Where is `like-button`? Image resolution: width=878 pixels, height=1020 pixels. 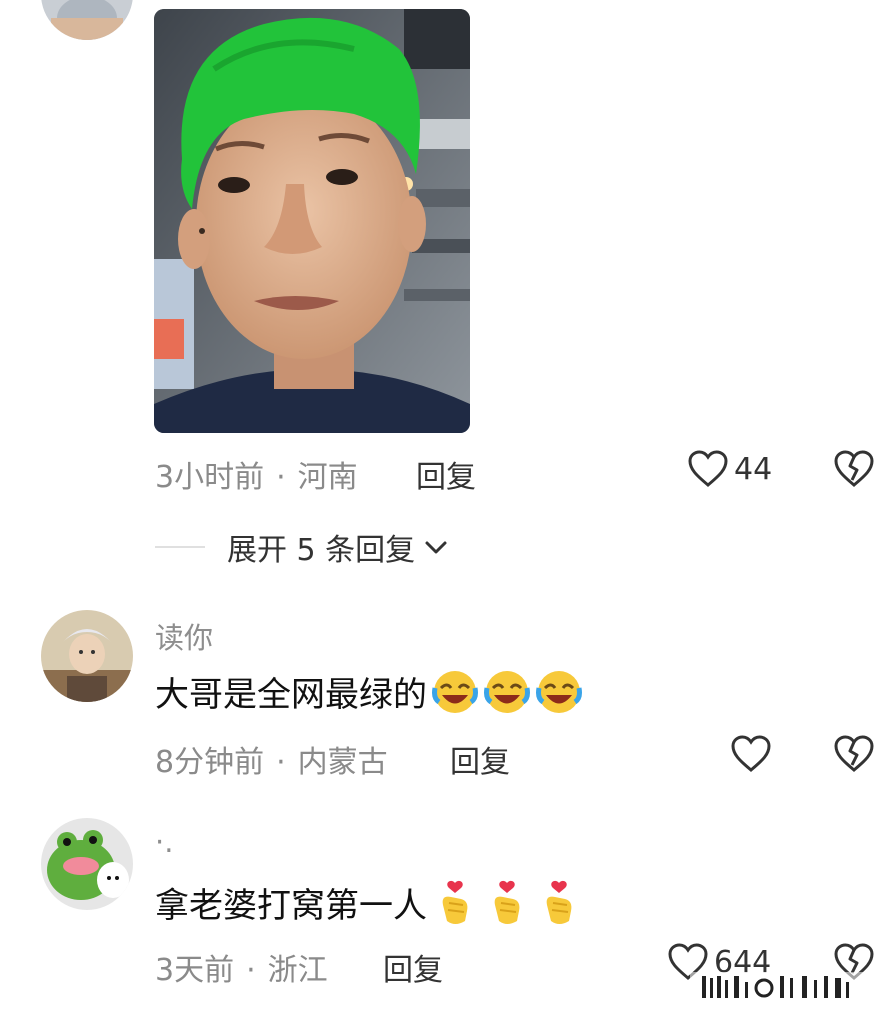 like-button is located at coordinates (751, 754).